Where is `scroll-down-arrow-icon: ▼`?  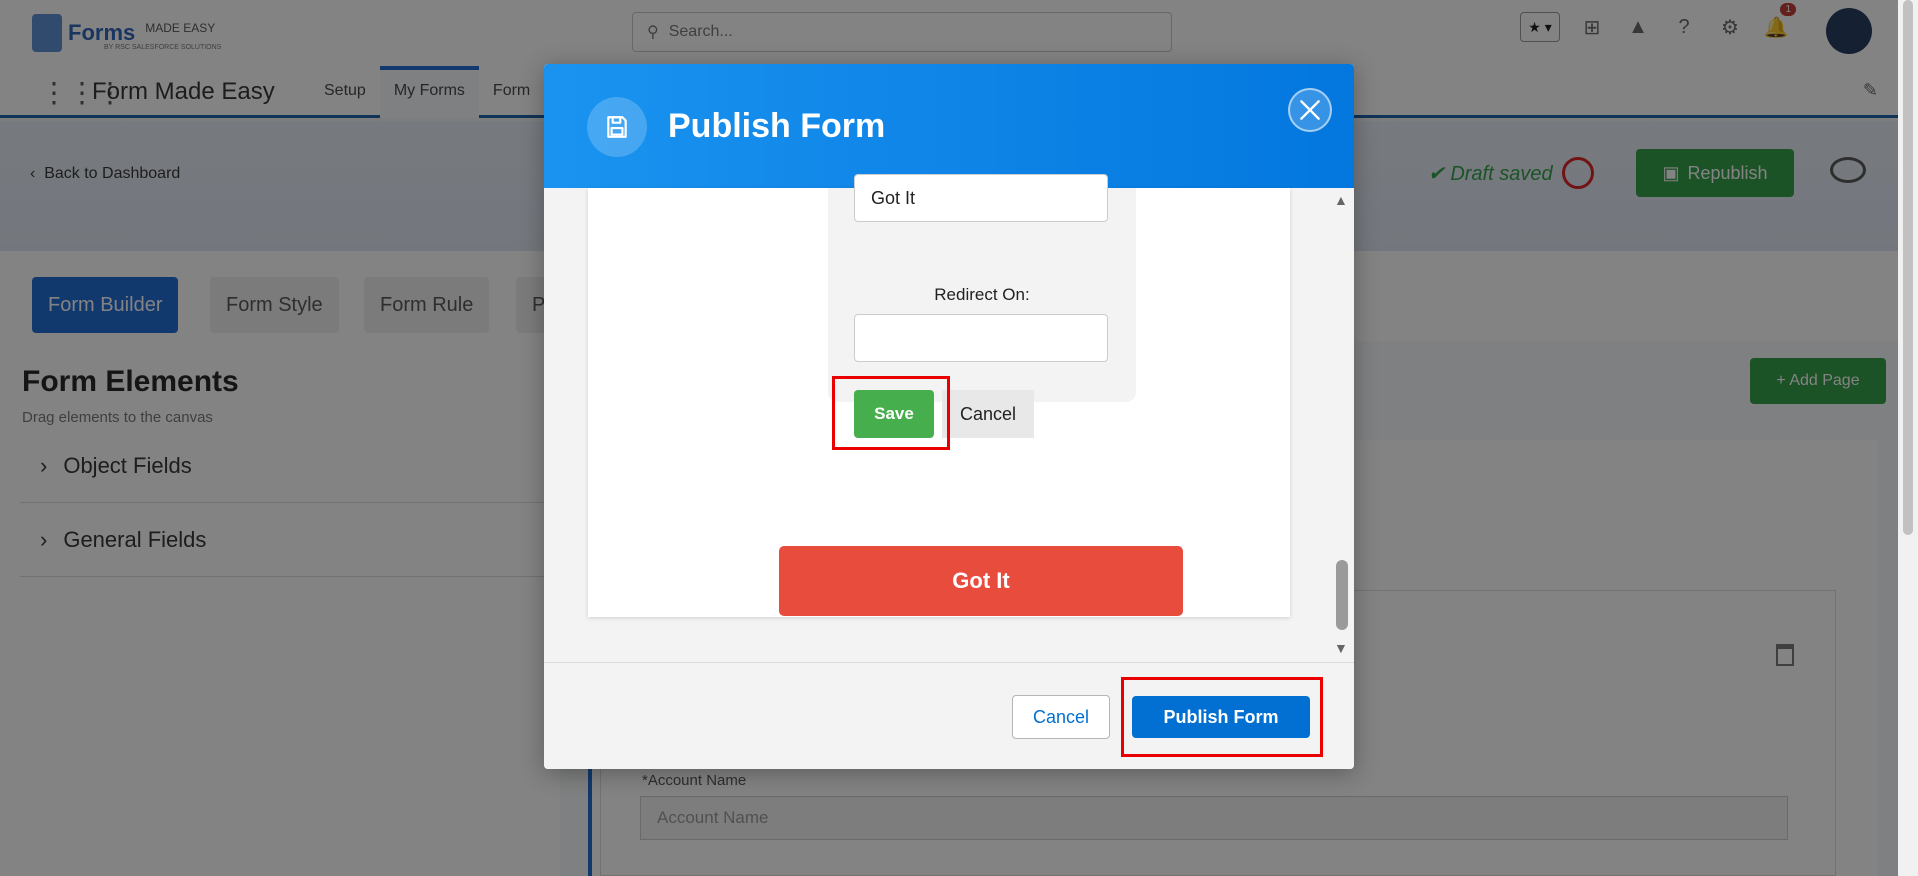
scroll-down-arrow-icon: ▼ is located at coordinates (1341, 648).